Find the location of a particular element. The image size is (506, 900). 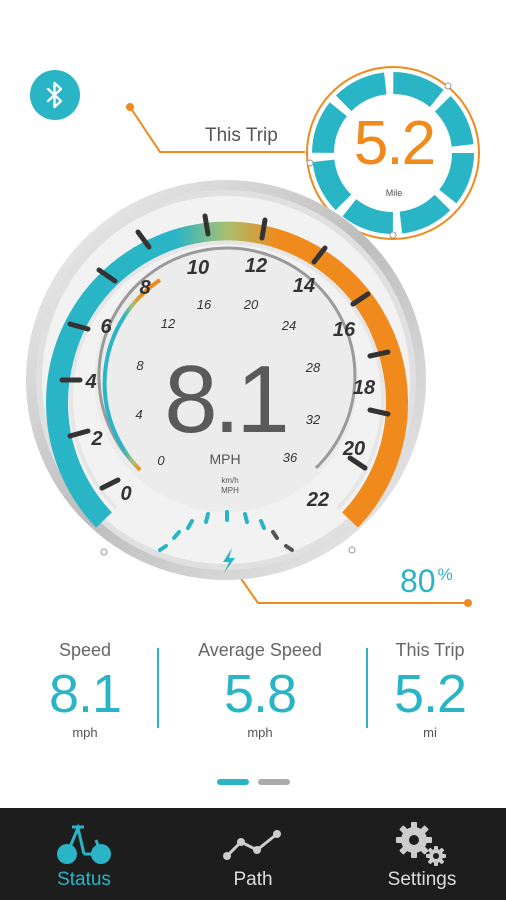

battery-unit: % is located at coordinates (445, 574).